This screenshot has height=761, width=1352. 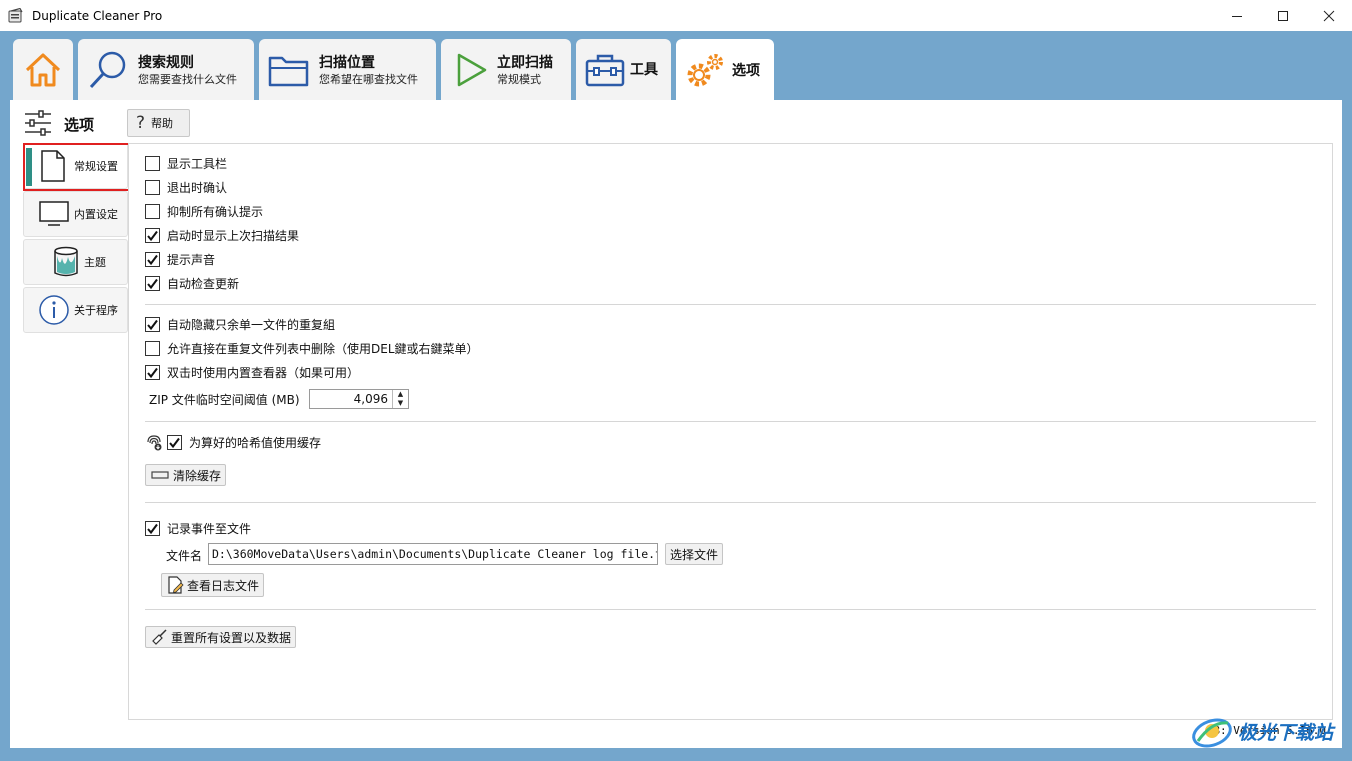 I want to click on question-icon: ?, so click(x=141, y=123).